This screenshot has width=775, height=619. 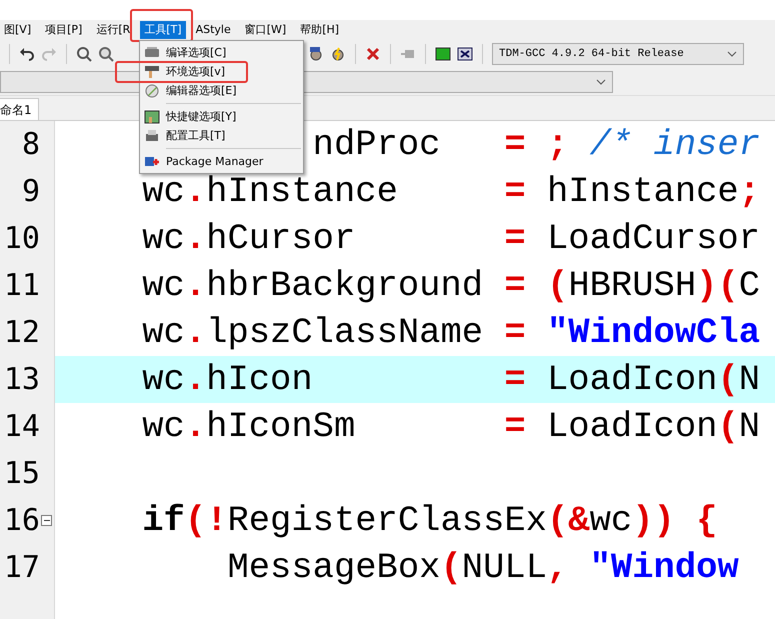 What do you see at coordinates (451, 238) in the screenshot?
I see `code-line: wc.hCursor = LoadCursor` at bounding box center [451, 238].